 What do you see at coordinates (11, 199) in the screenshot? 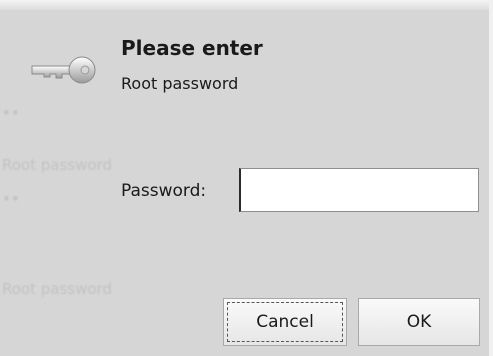
I see `ghost-dots-2: ••` at bounding box center [11, 199].